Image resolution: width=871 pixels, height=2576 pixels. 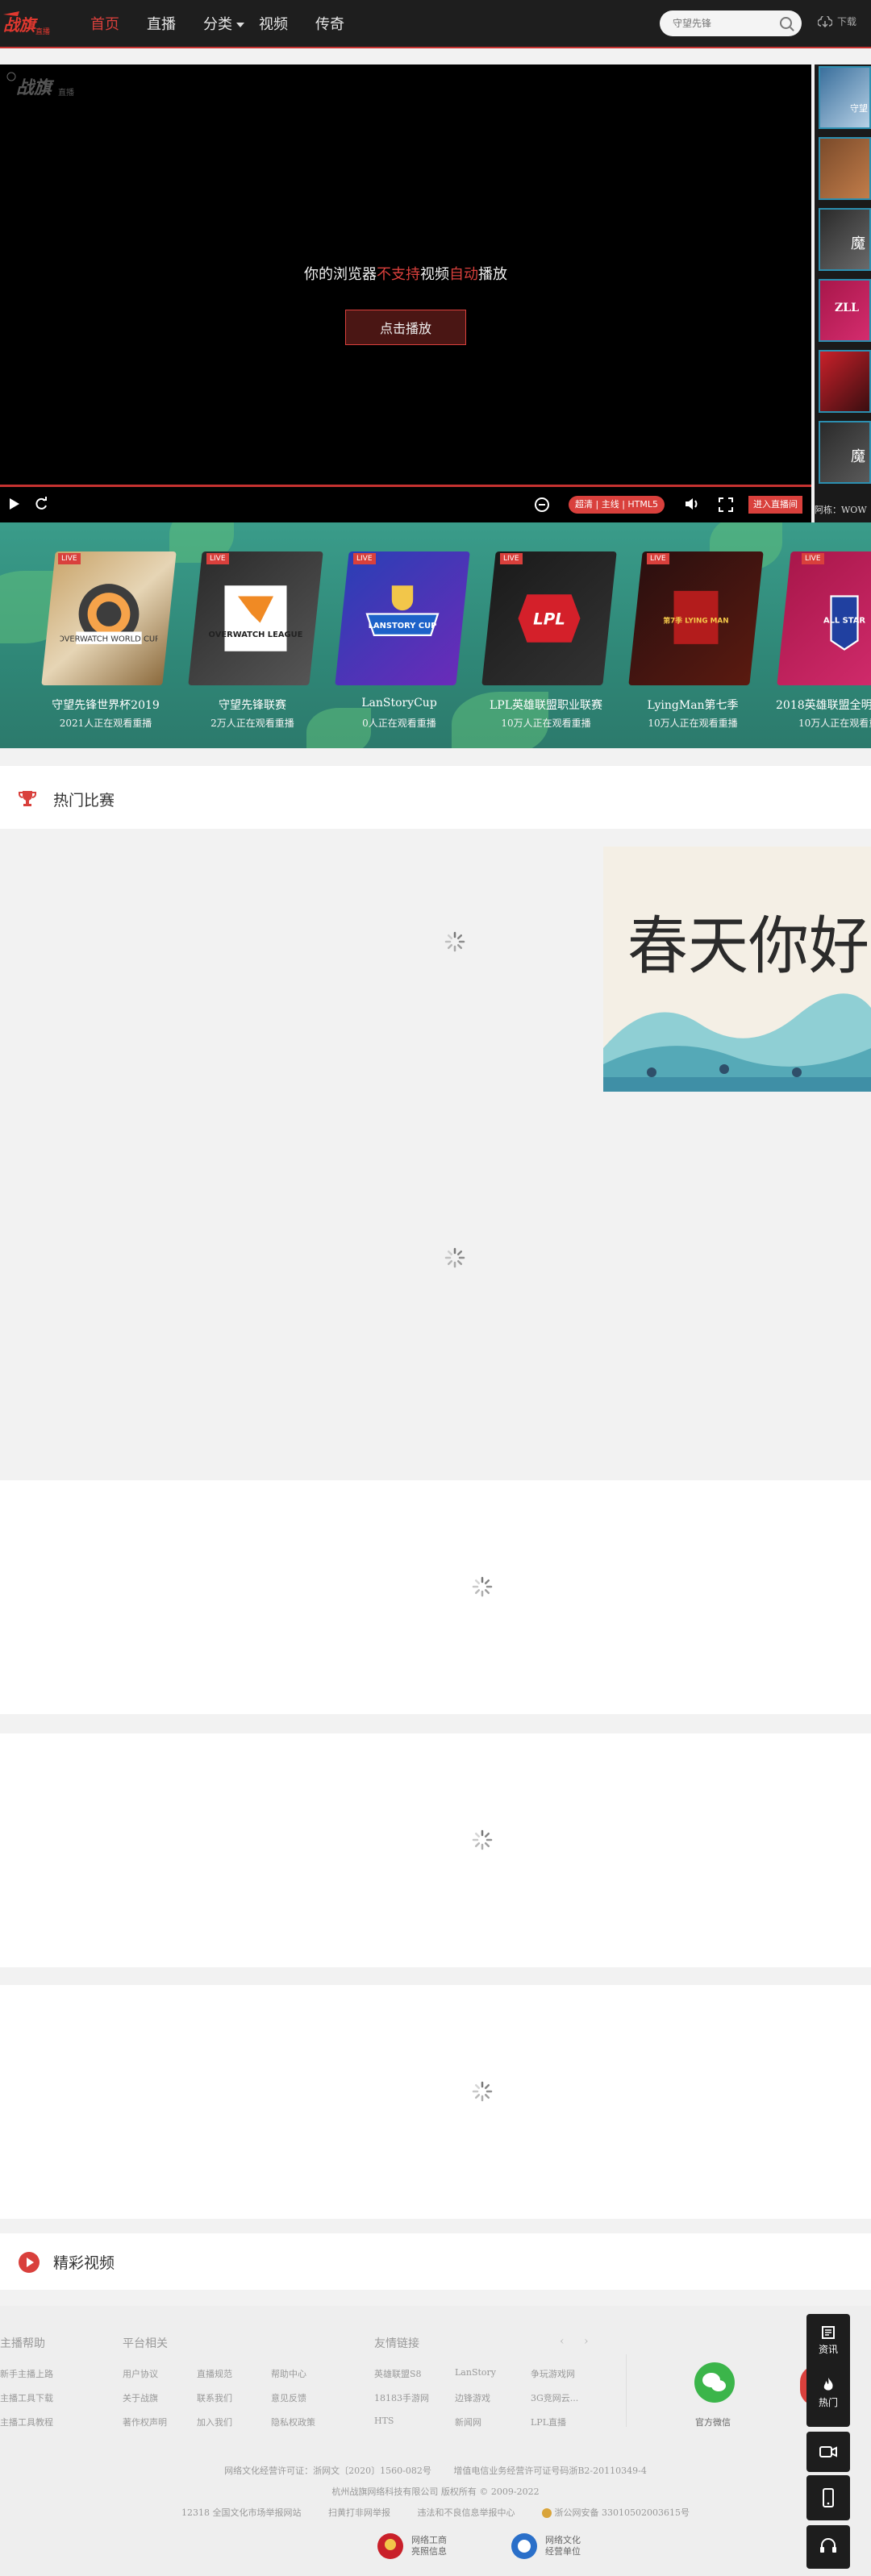 What do you see at coordinates (775, 505) in the screenshot?
I see `enter-room-button: 进入直播间` at bounding box center [775, 505].